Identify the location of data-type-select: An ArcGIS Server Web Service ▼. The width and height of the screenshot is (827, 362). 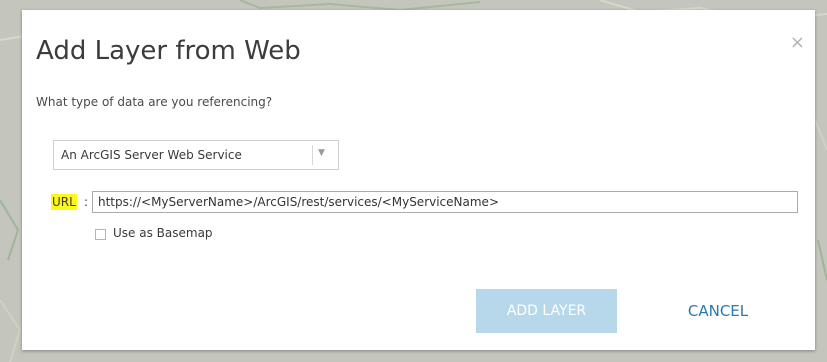
(196, 155).